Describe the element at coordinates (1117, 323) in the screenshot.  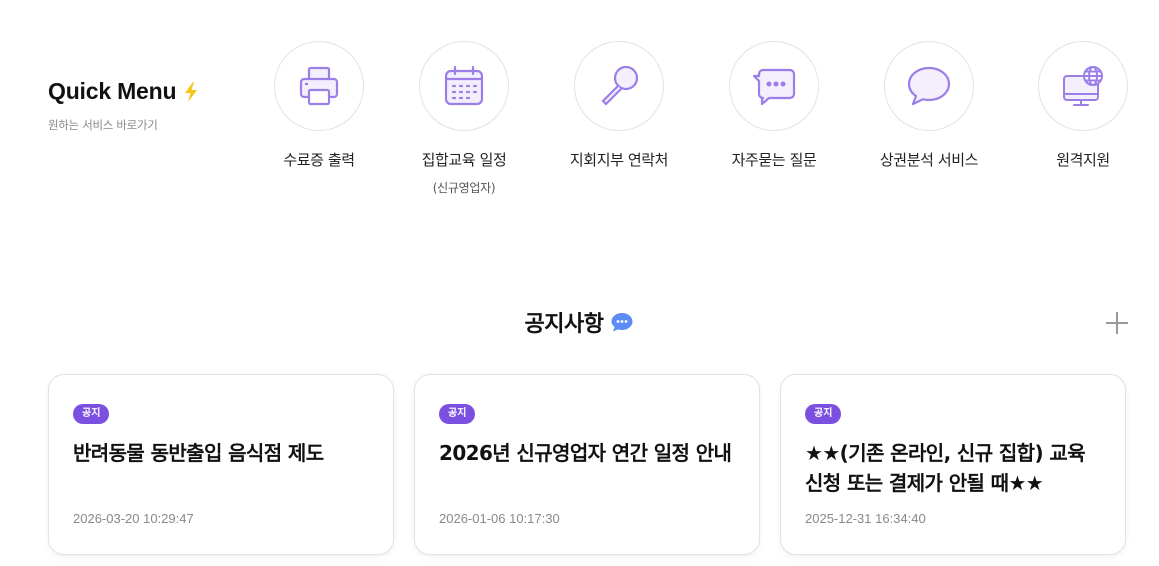
I see `notice-more-plus-icon` at that location.